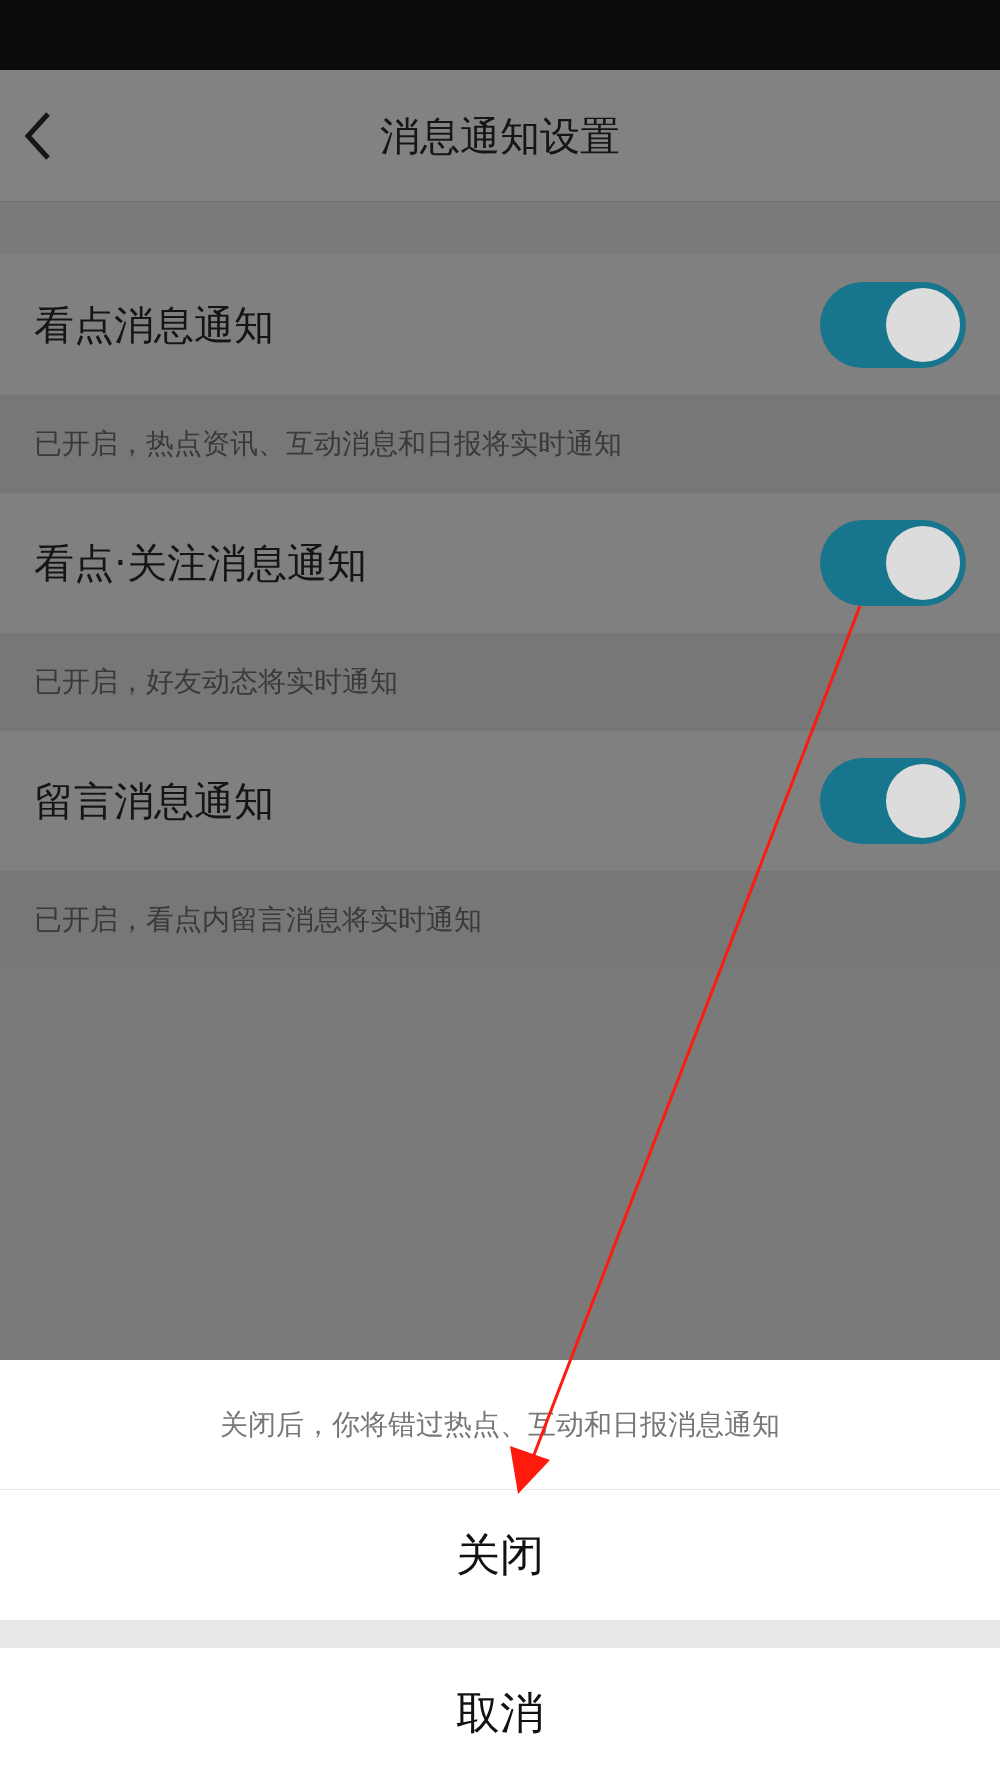  I want to click on page-title: 消息通知设置, so click(500, 135).